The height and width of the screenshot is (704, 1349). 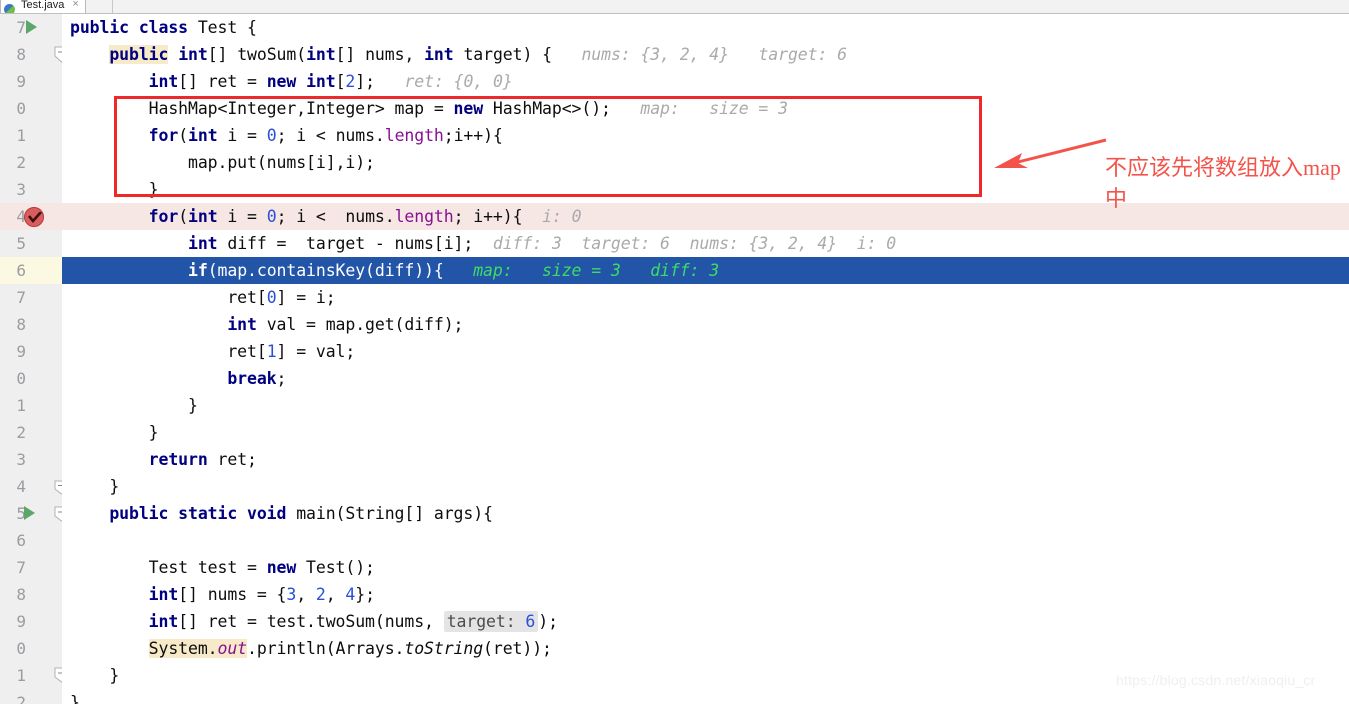 What do you see at coordinates (291, 351) in the screenshot?
I see `line-code: ret[1] = val;` at bounding box center [291, 351].